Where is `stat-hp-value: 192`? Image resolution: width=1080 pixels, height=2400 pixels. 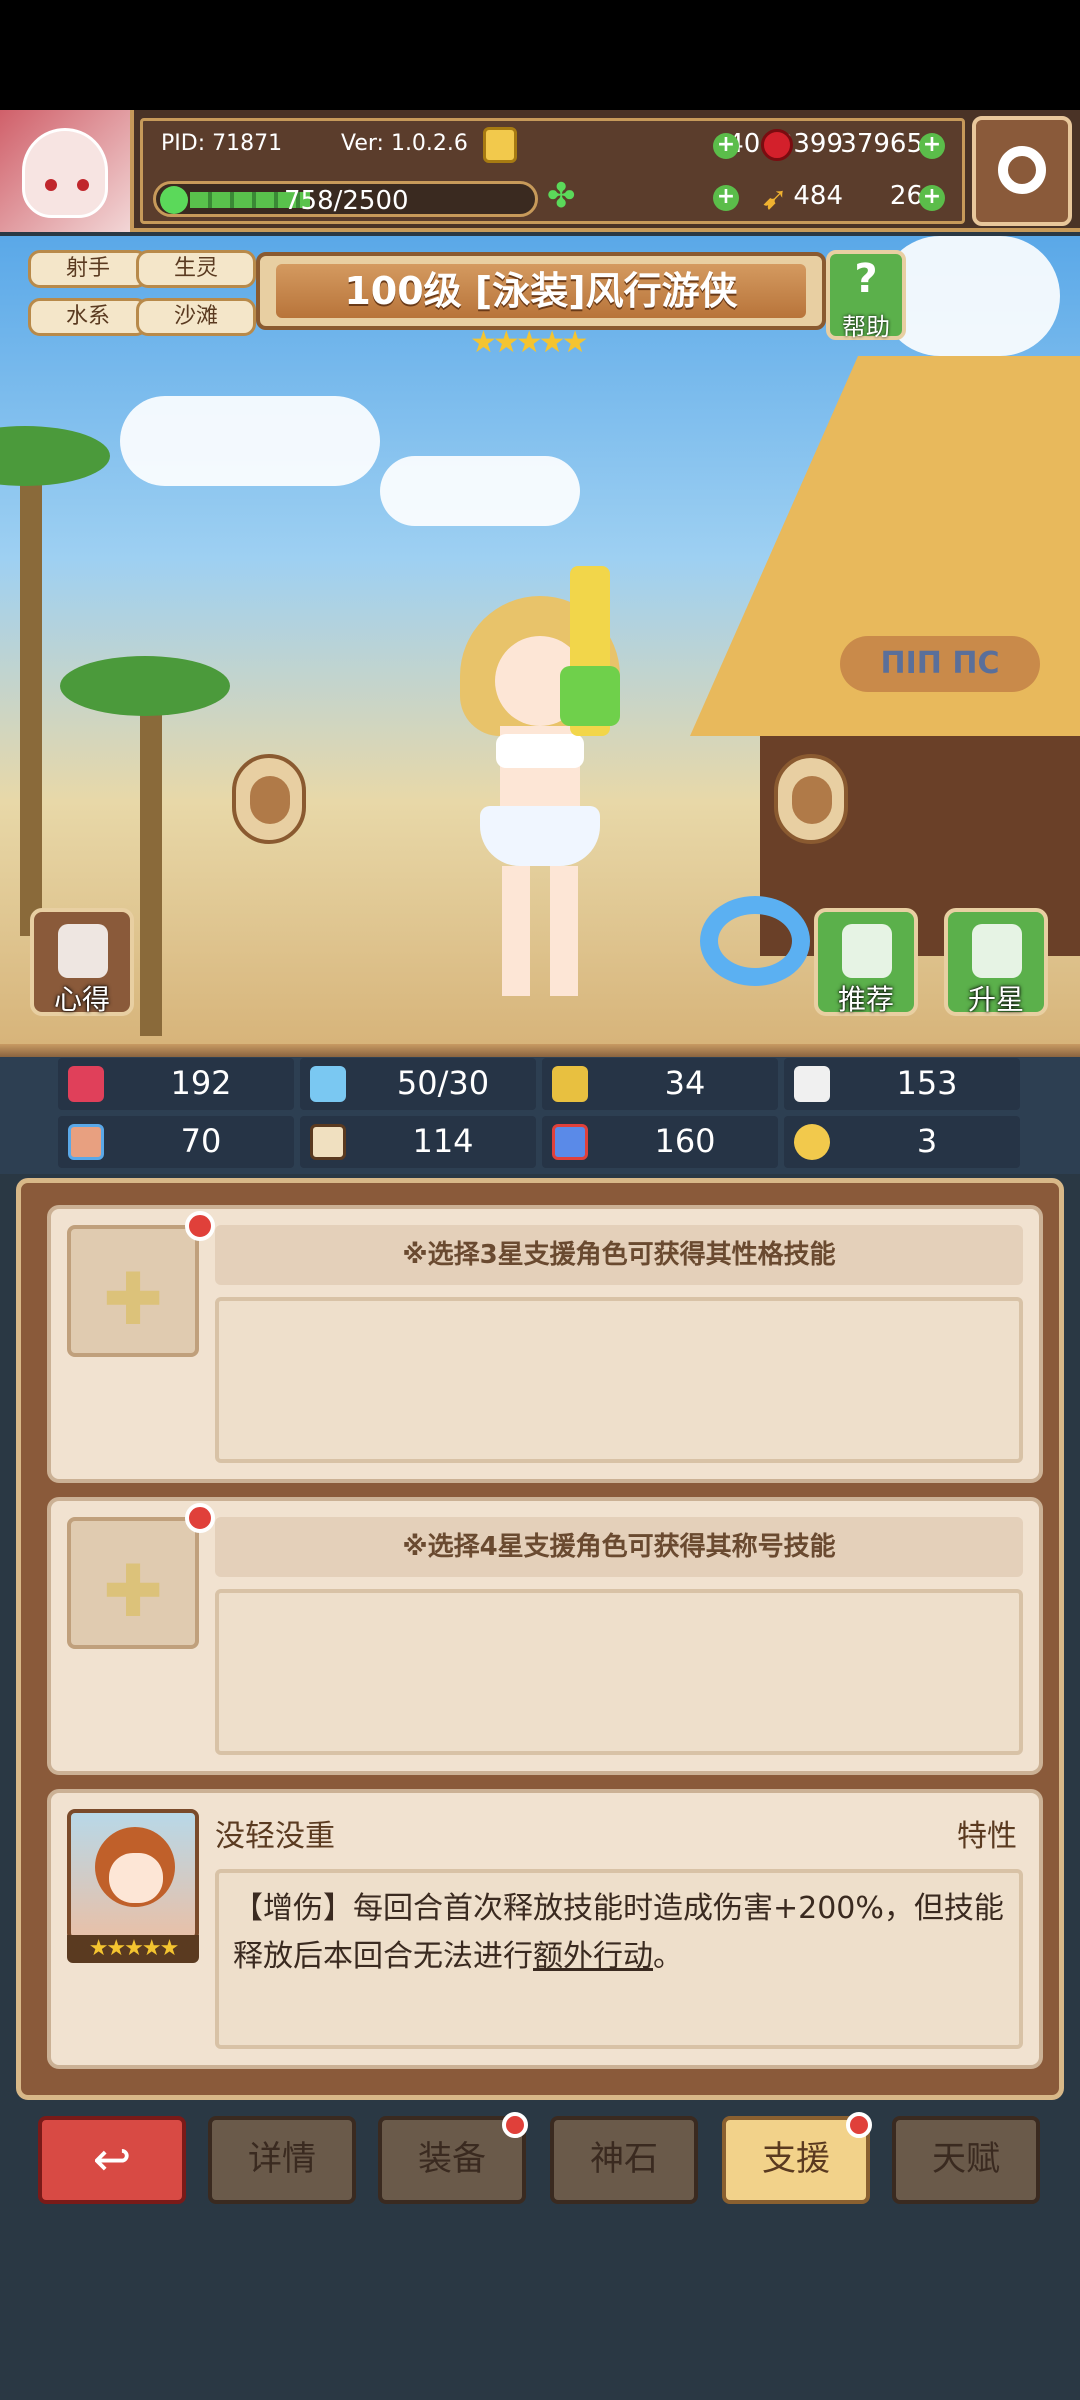 stat-hp-value: 192 is located at coordinates (201, 1083).